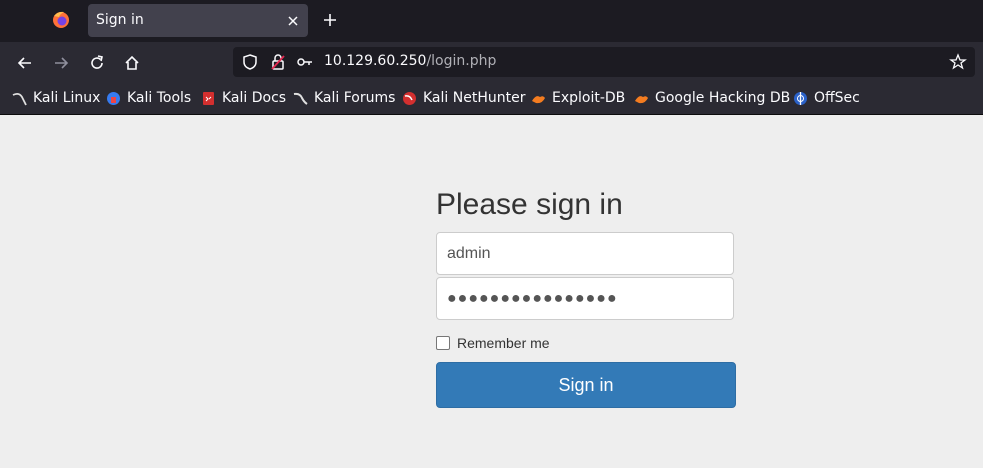  What do you see at coordinates (461, 61) in the screenshot?
I see `url-path: /login.php` at bounding box center [461, 61].